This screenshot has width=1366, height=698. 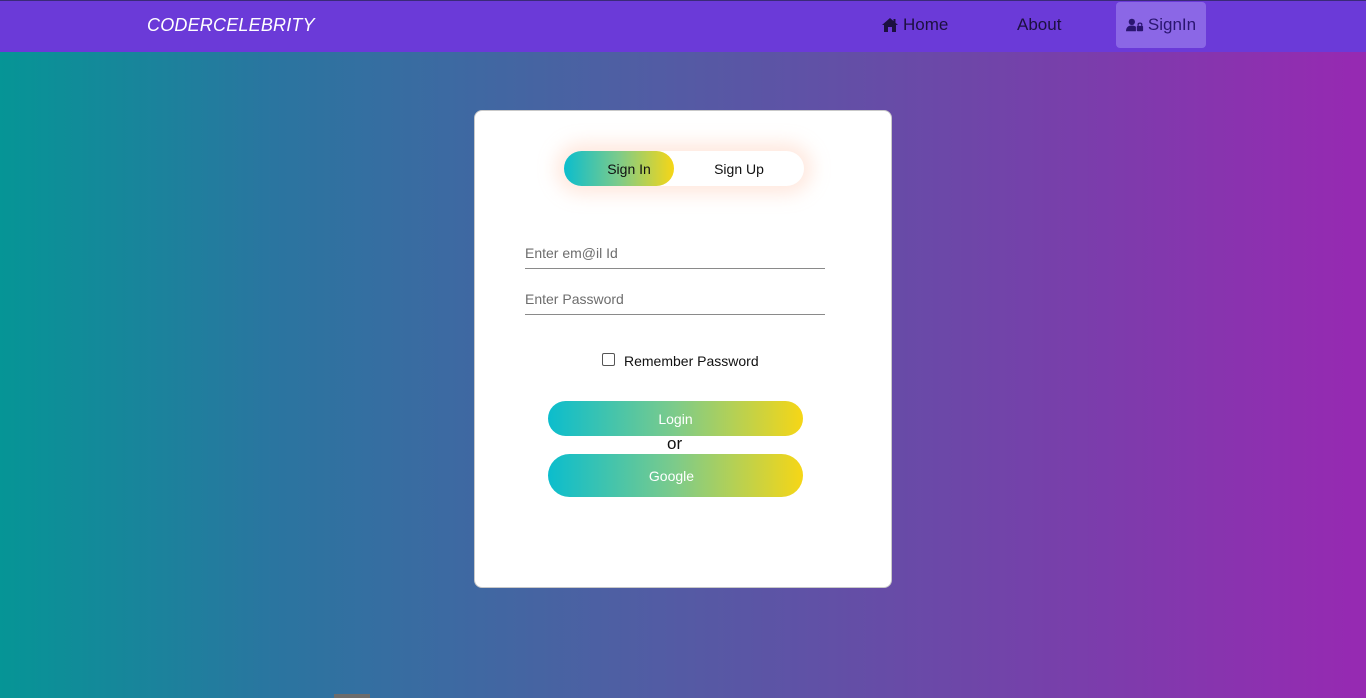 I want to click on nav-about-label: About, so click(x=1039, y=24).